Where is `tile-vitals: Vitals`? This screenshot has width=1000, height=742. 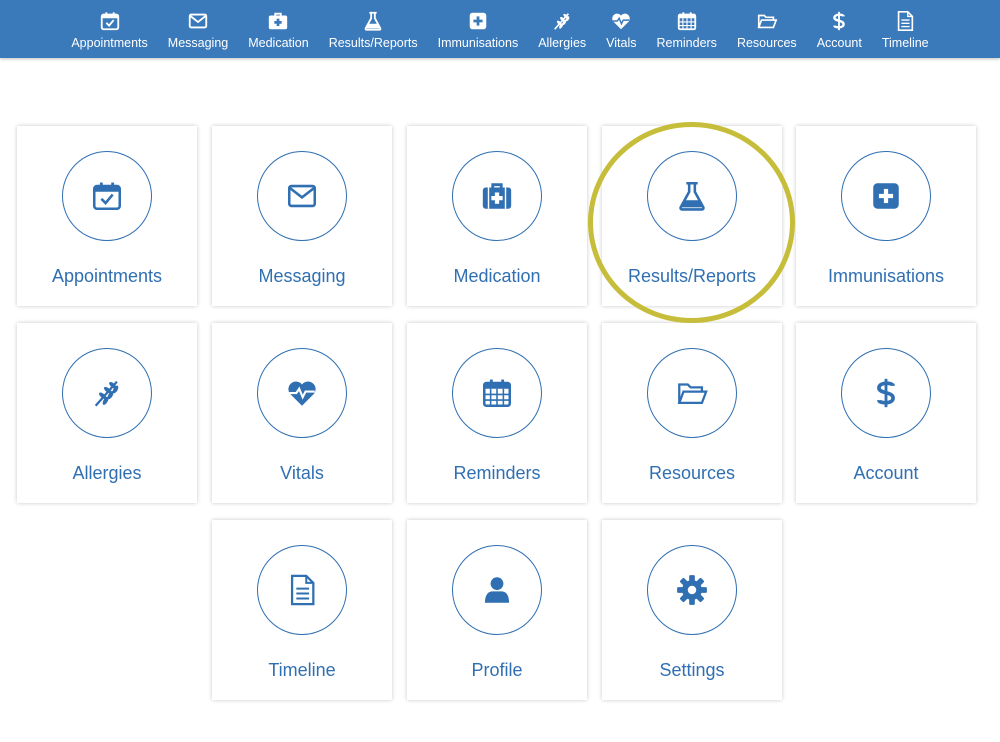 tile-vitals: Vitals is located at coordinates (302, 413).